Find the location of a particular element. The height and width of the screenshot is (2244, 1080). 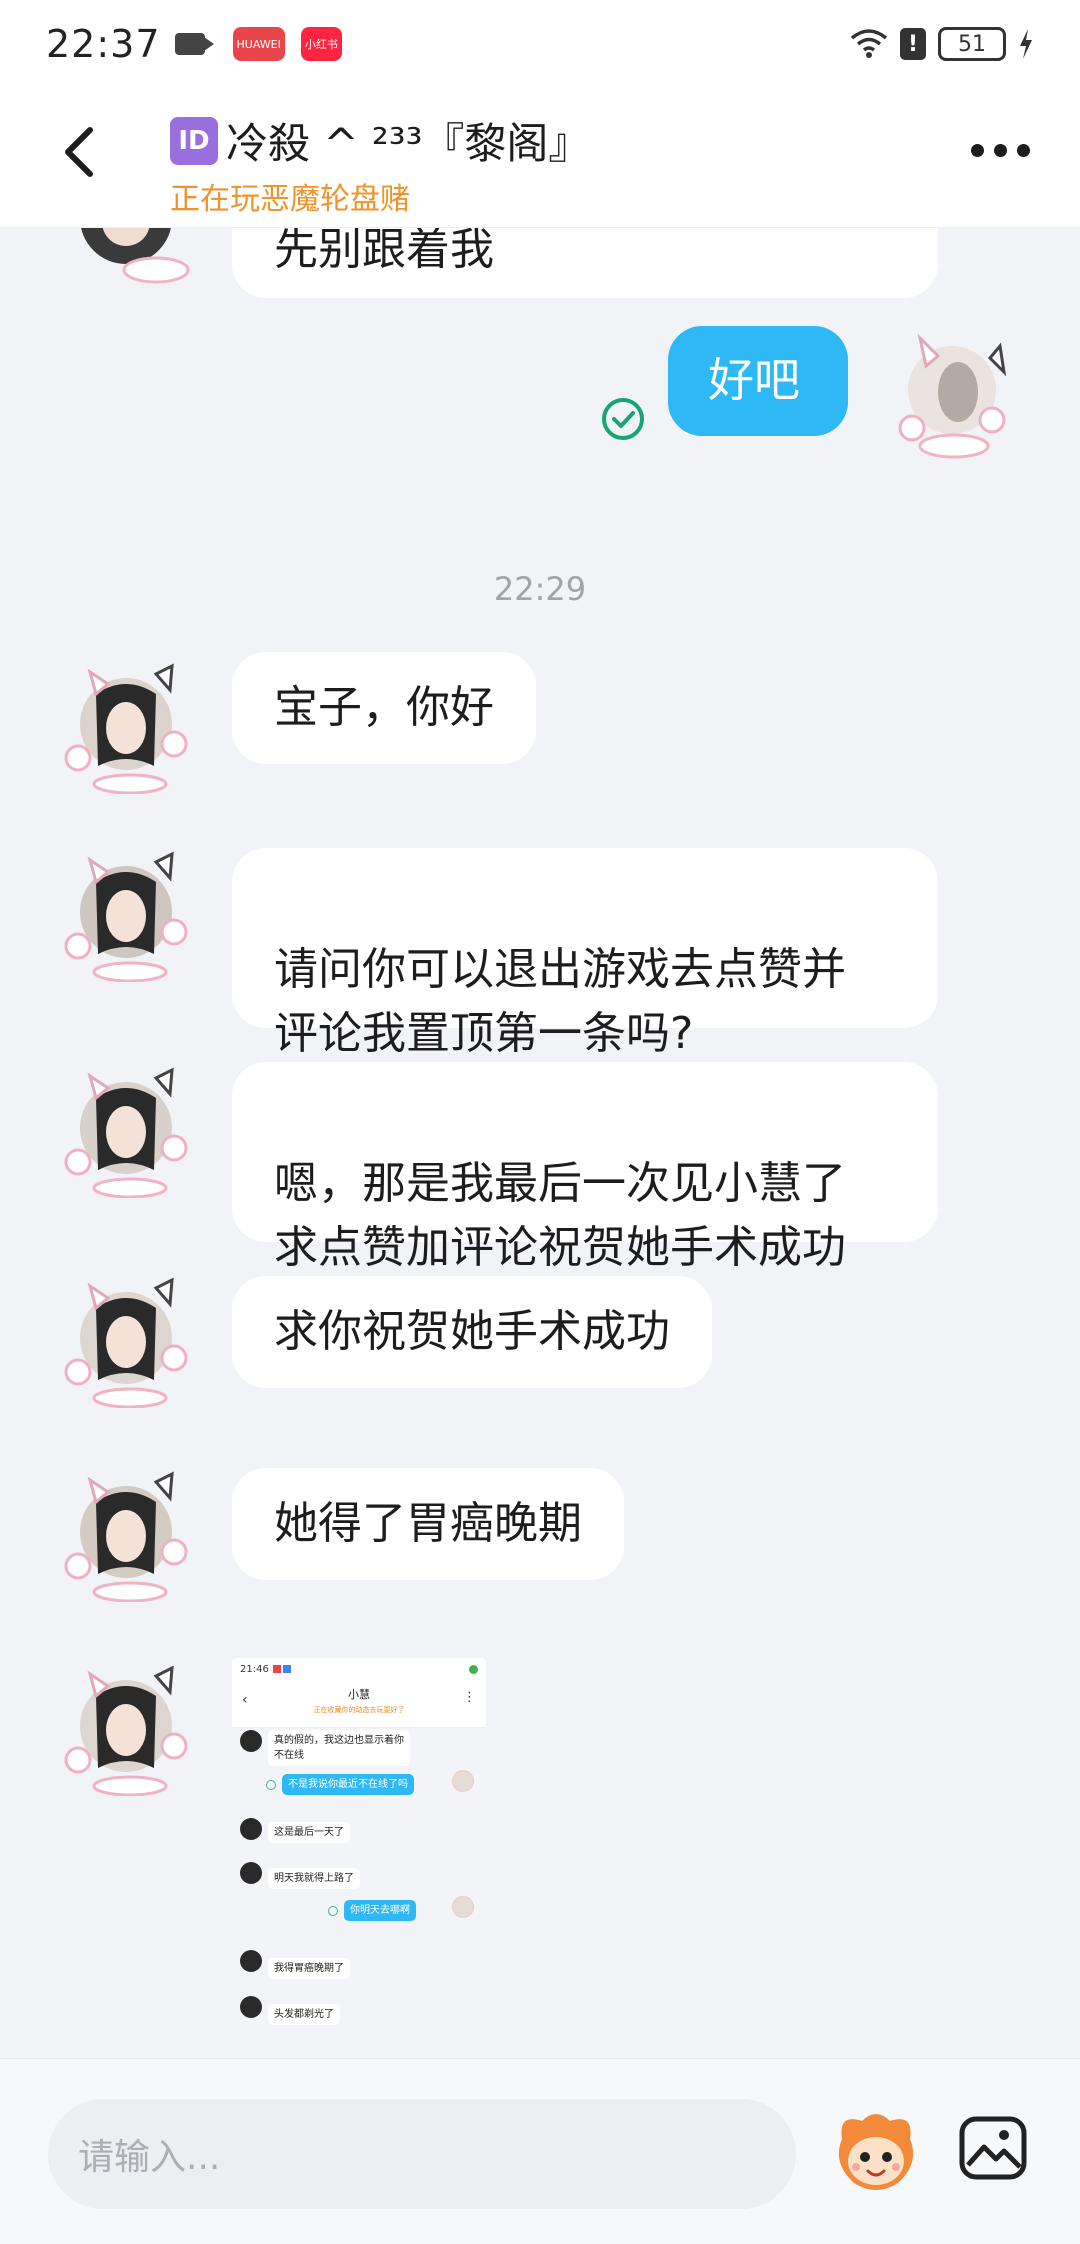

image-icon is located at coordinates (993, 2148).